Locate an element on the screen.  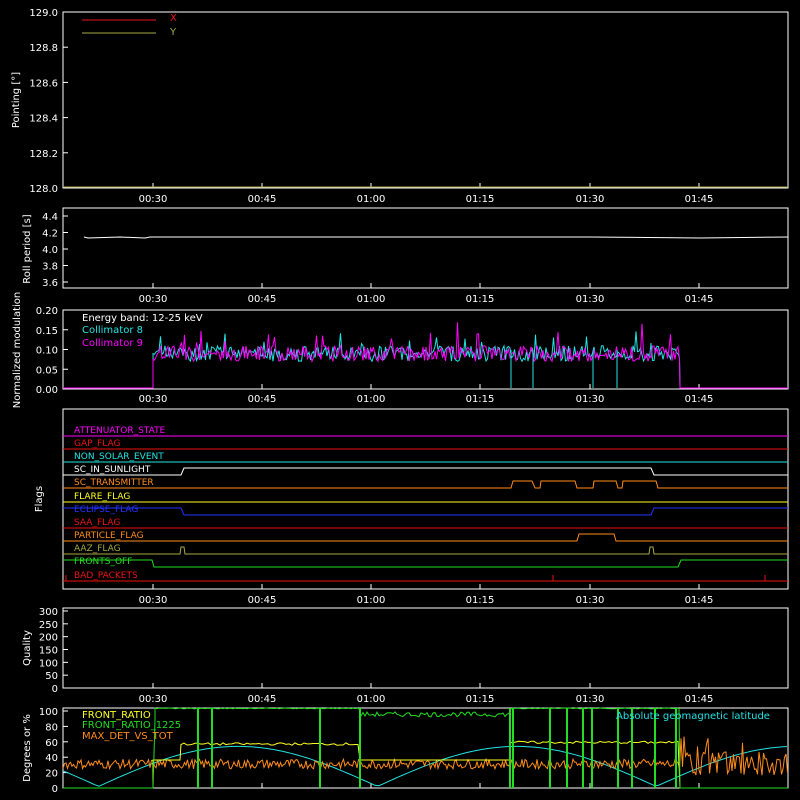
y-tick-label: 0.05 is located at coordinates (47, 370).